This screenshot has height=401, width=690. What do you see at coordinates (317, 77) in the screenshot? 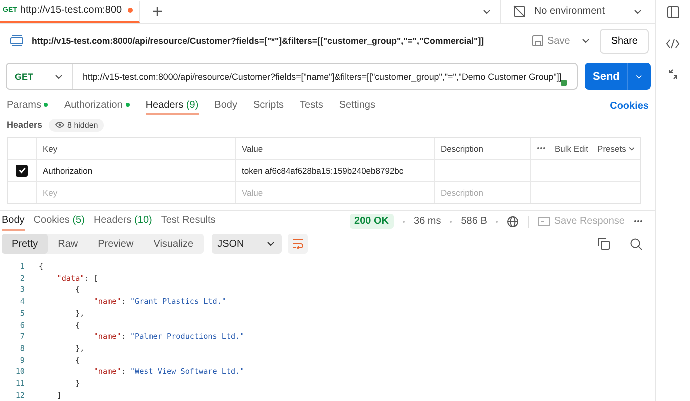
I see `url-field: http://v15-test.com:8000/api/resource/Customer?fields=["name"]&filters=[["customer_group","=","Demo Customer Group"]]` at bounding box center [317, 77].